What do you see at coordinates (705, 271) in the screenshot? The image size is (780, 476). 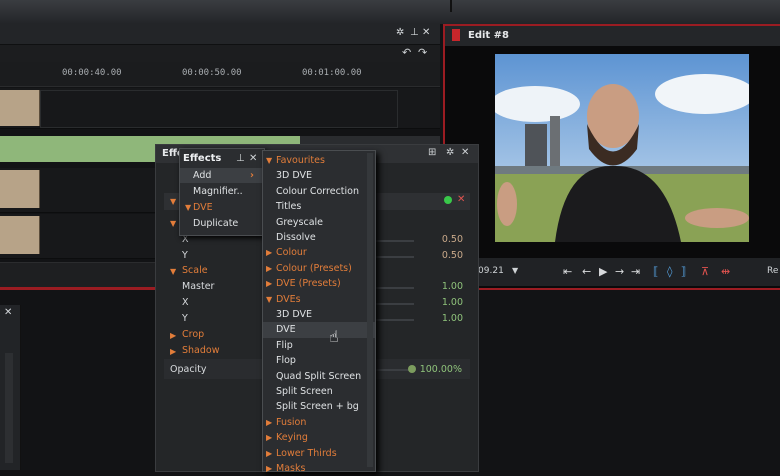 I see `lift-icon: ⊼` at bounding box center [705, 271].